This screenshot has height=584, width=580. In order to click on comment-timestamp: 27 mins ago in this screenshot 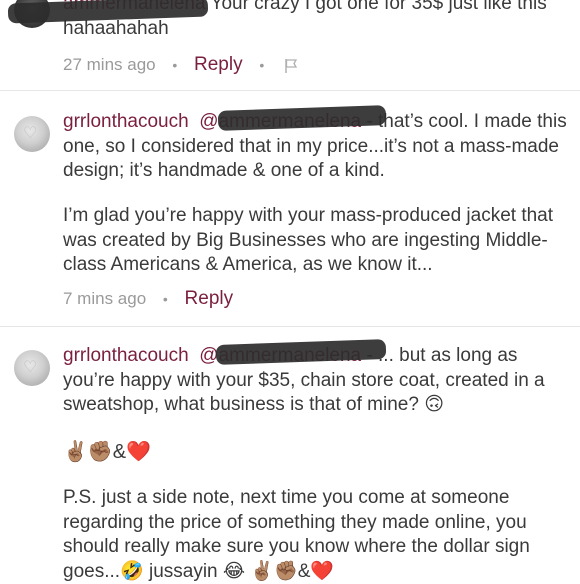, I will do `click(109, 64)`.